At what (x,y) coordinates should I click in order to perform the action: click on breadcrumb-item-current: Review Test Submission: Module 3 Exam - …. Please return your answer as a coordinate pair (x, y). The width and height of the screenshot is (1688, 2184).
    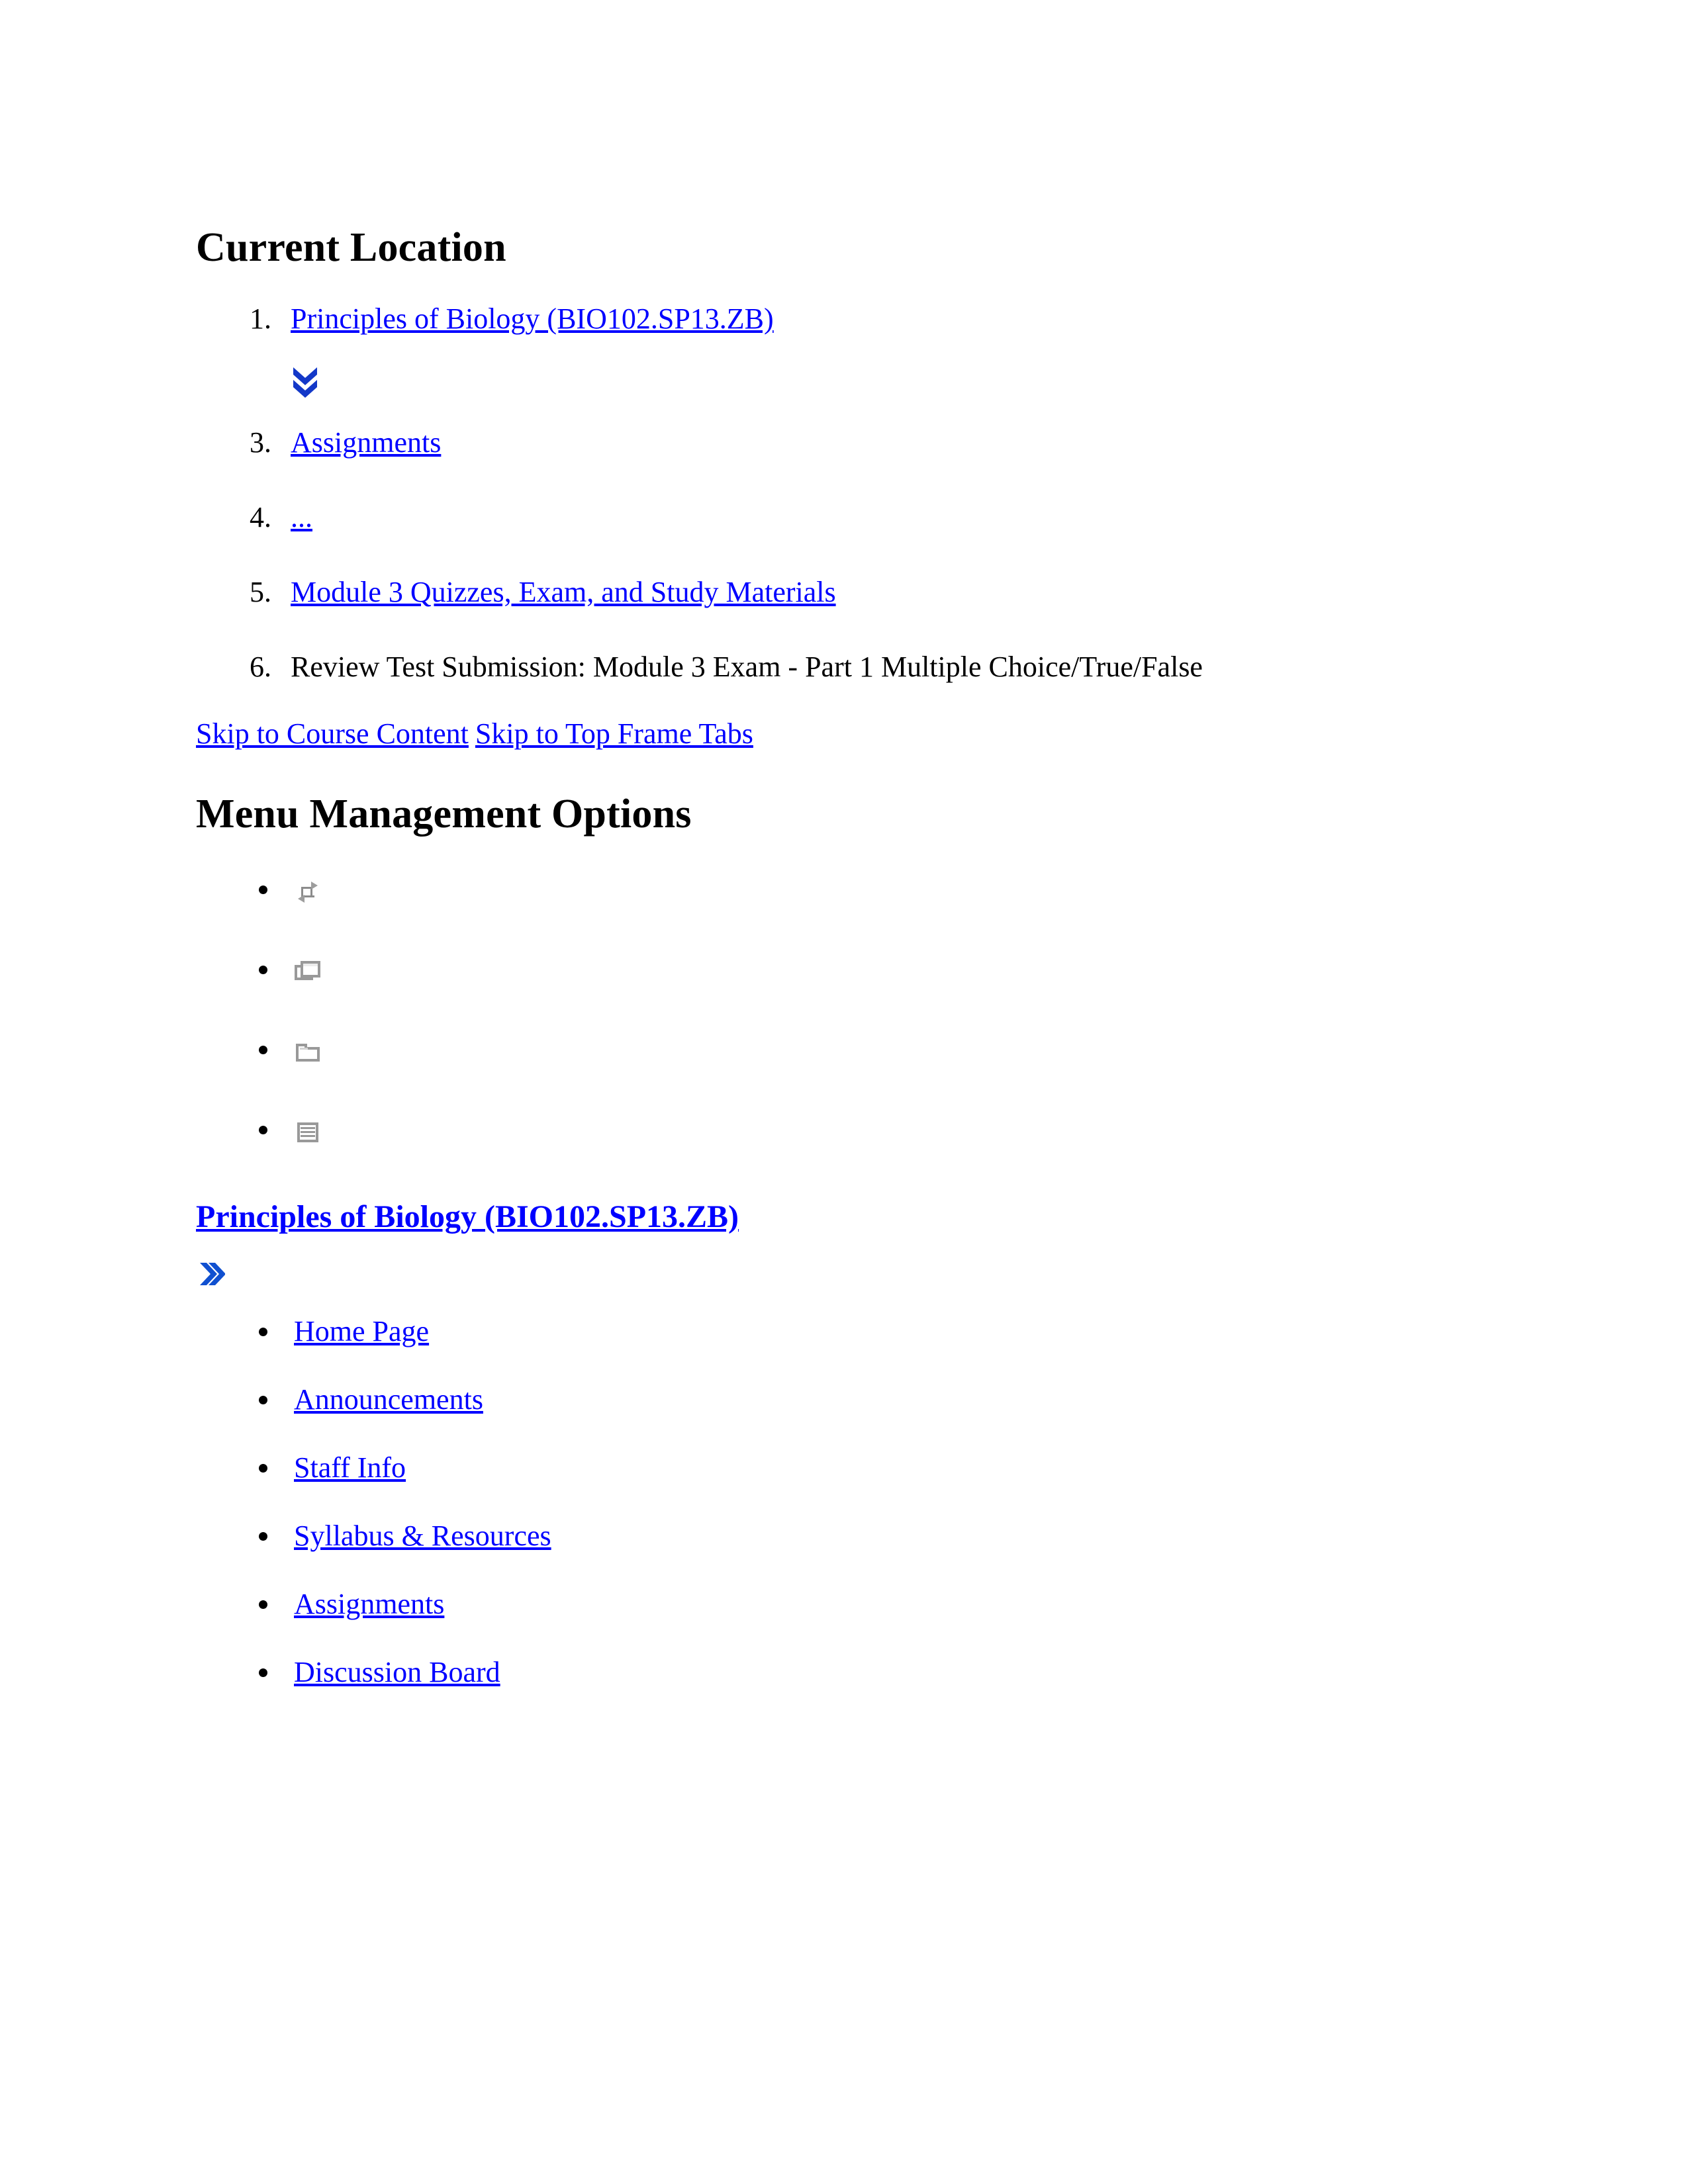
    Looking at the image, I should click on (884, 667).